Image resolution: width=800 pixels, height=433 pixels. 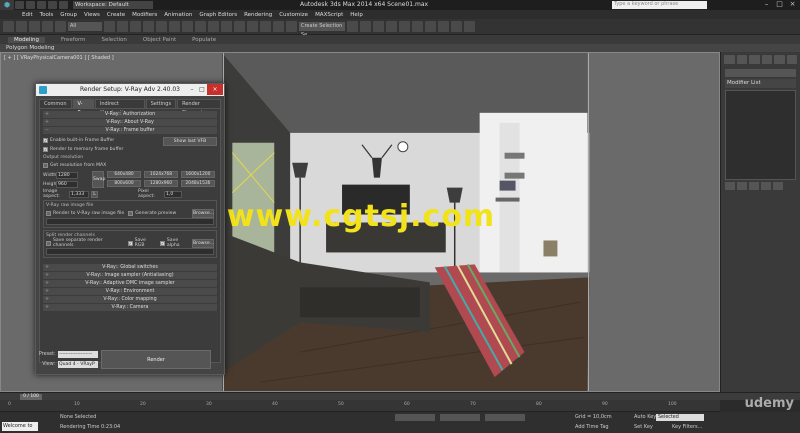 What do you see at coordinates (592, 427) in the screenshot?
I see `add-time-tag-button: Add Time Tag` at bounding box center [592, 427].